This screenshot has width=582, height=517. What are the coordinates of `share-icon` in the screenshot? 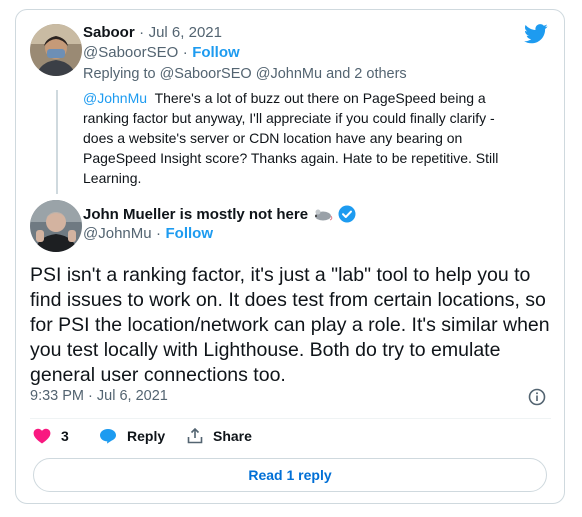 It's located at (195, 436).